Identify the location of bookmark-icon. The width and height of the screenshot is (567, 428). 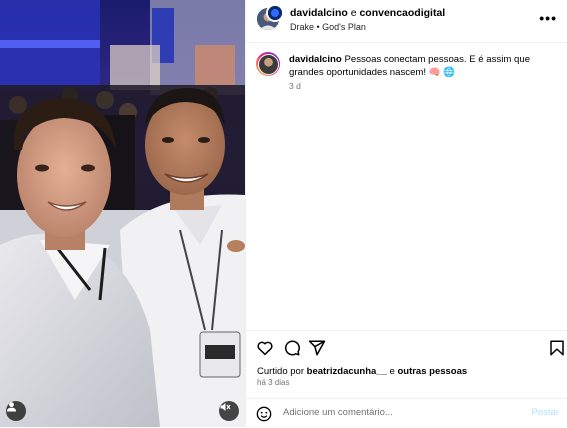
(557, 348).